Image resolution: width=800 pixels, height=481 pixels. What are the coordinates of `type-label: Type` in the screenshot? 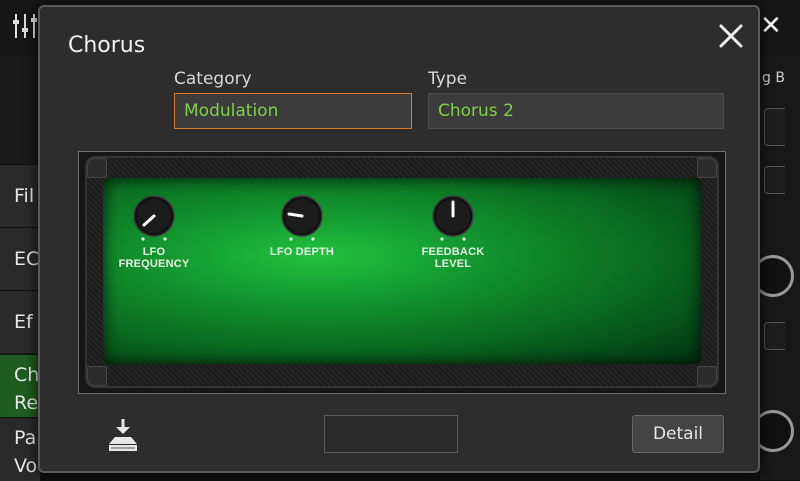 It's located at (448, 79).